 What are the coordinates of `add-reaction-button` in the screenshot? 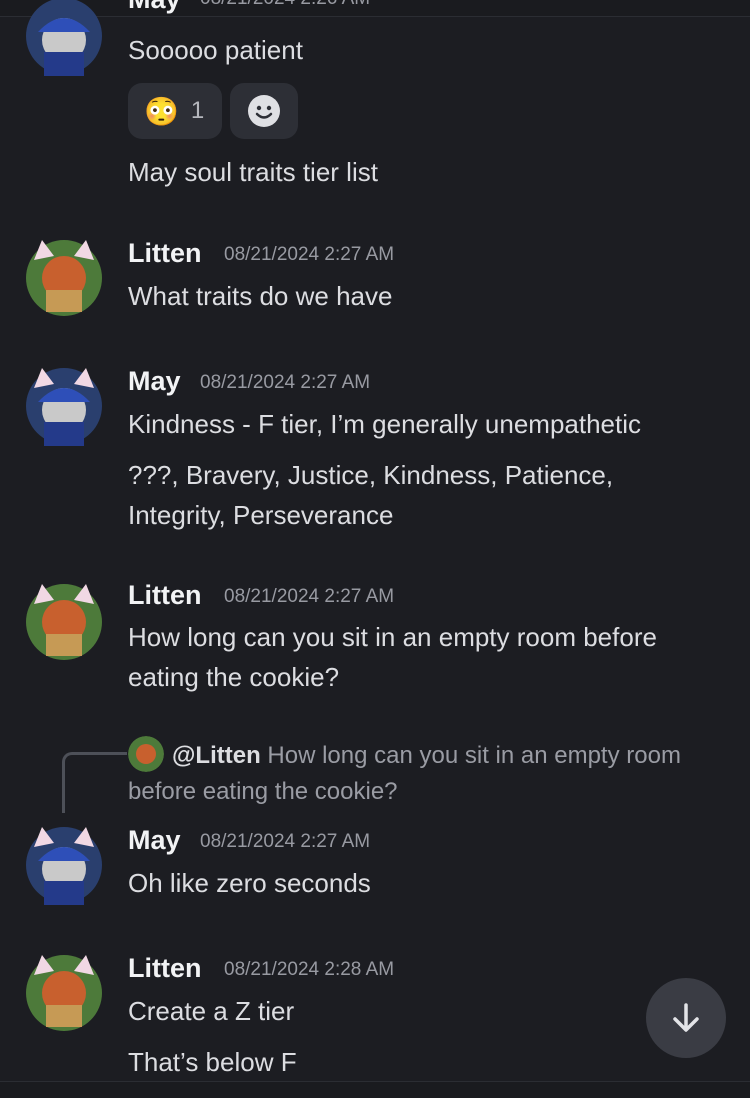 It's located at (264, 111).